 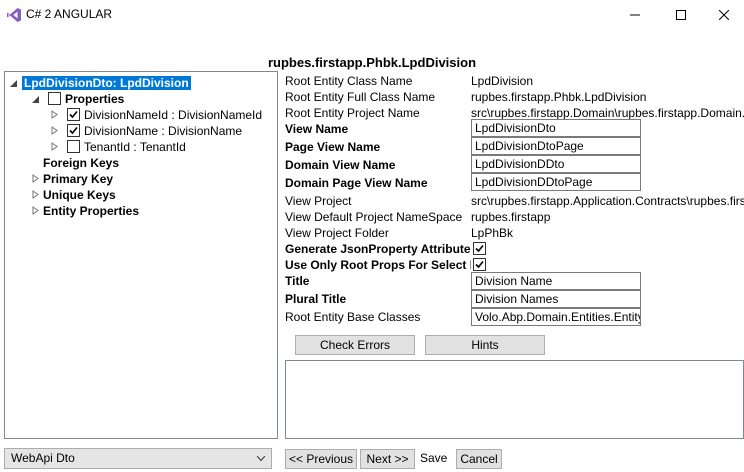 What do you see at coordinates (79, 195) in the screenshot?
I see `tree-unique-keys-node: Unique Keys` at bounding box center [79, 195].